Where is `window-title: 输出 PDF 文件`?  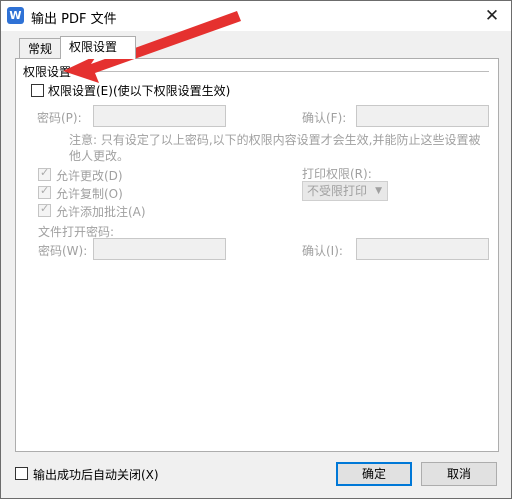
window-title: 输出 PDF 文件 is located at coordinates (74, 19).